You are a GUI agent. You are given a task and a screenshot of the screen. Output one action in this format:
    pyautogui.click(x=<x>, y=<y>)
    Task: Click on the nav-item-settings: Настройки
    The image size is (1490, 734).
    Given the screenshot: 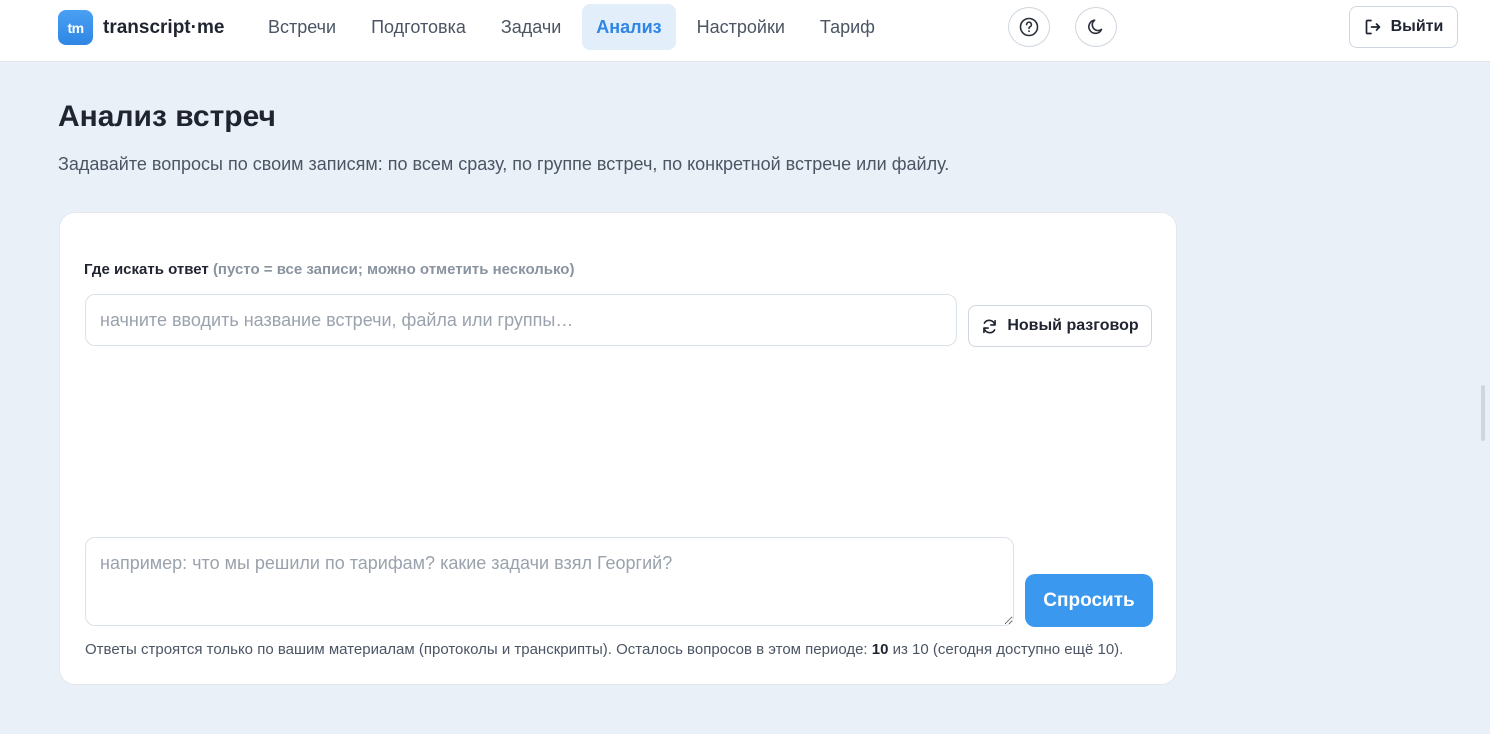 What is the action you would take?
    pyautogui.click(x=741, y=27)
    